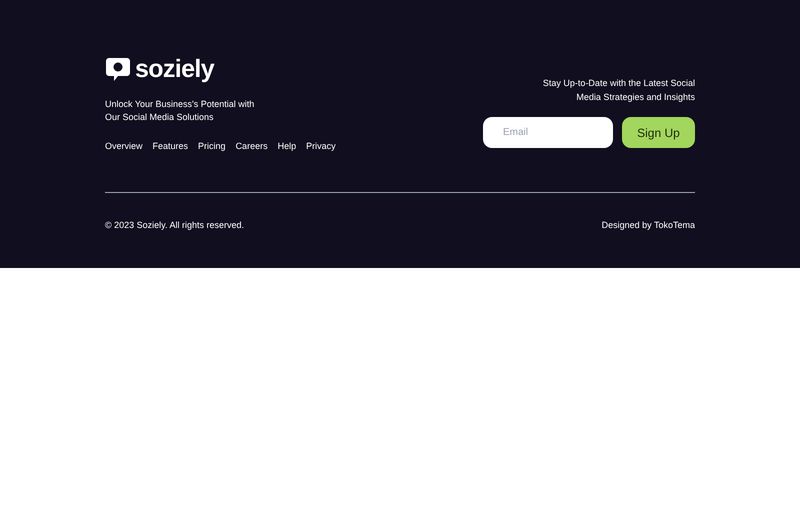 This screenshot has width=800, height=512. Describe the element at coordinates (174, 225) in the screenshot. I see `copyright-text: © 2023 Soziely. All rights reserved.` at that location.